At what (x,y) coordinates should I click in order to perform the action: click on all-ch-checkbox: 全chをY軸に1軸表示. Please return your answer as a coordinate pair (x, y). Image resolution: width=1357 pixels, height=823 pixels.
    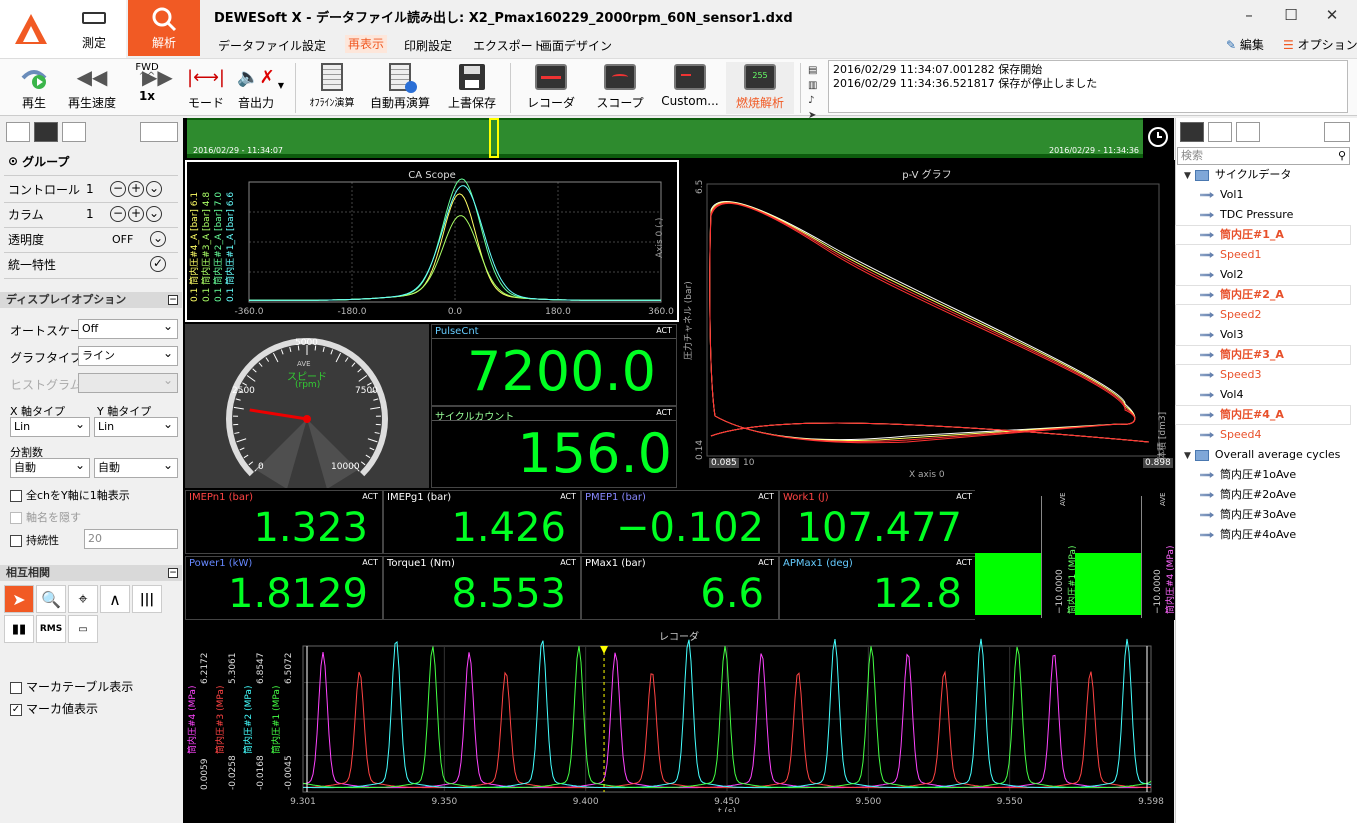
    Looking at the image, I should click on (70, 495).